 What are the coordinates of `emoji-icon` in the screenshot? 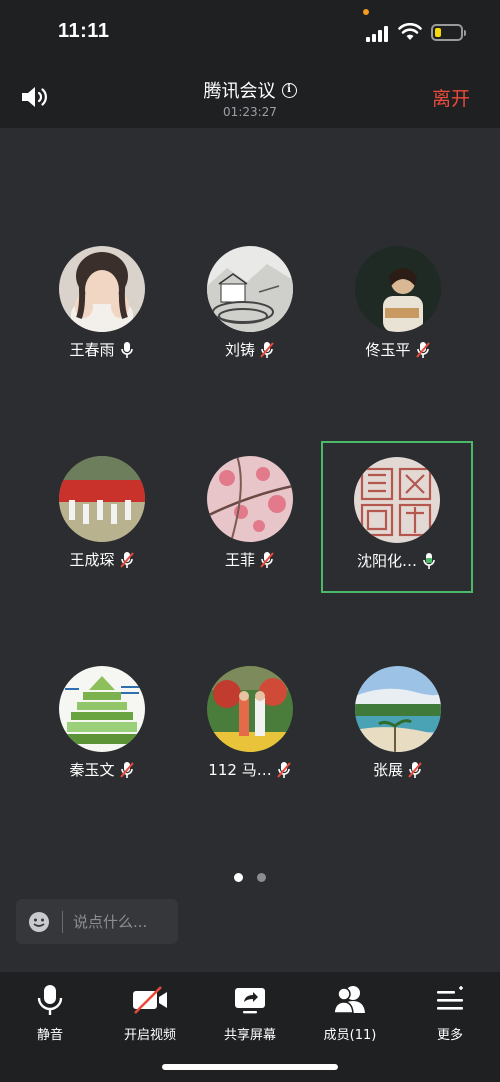 It's located at (39, 922).